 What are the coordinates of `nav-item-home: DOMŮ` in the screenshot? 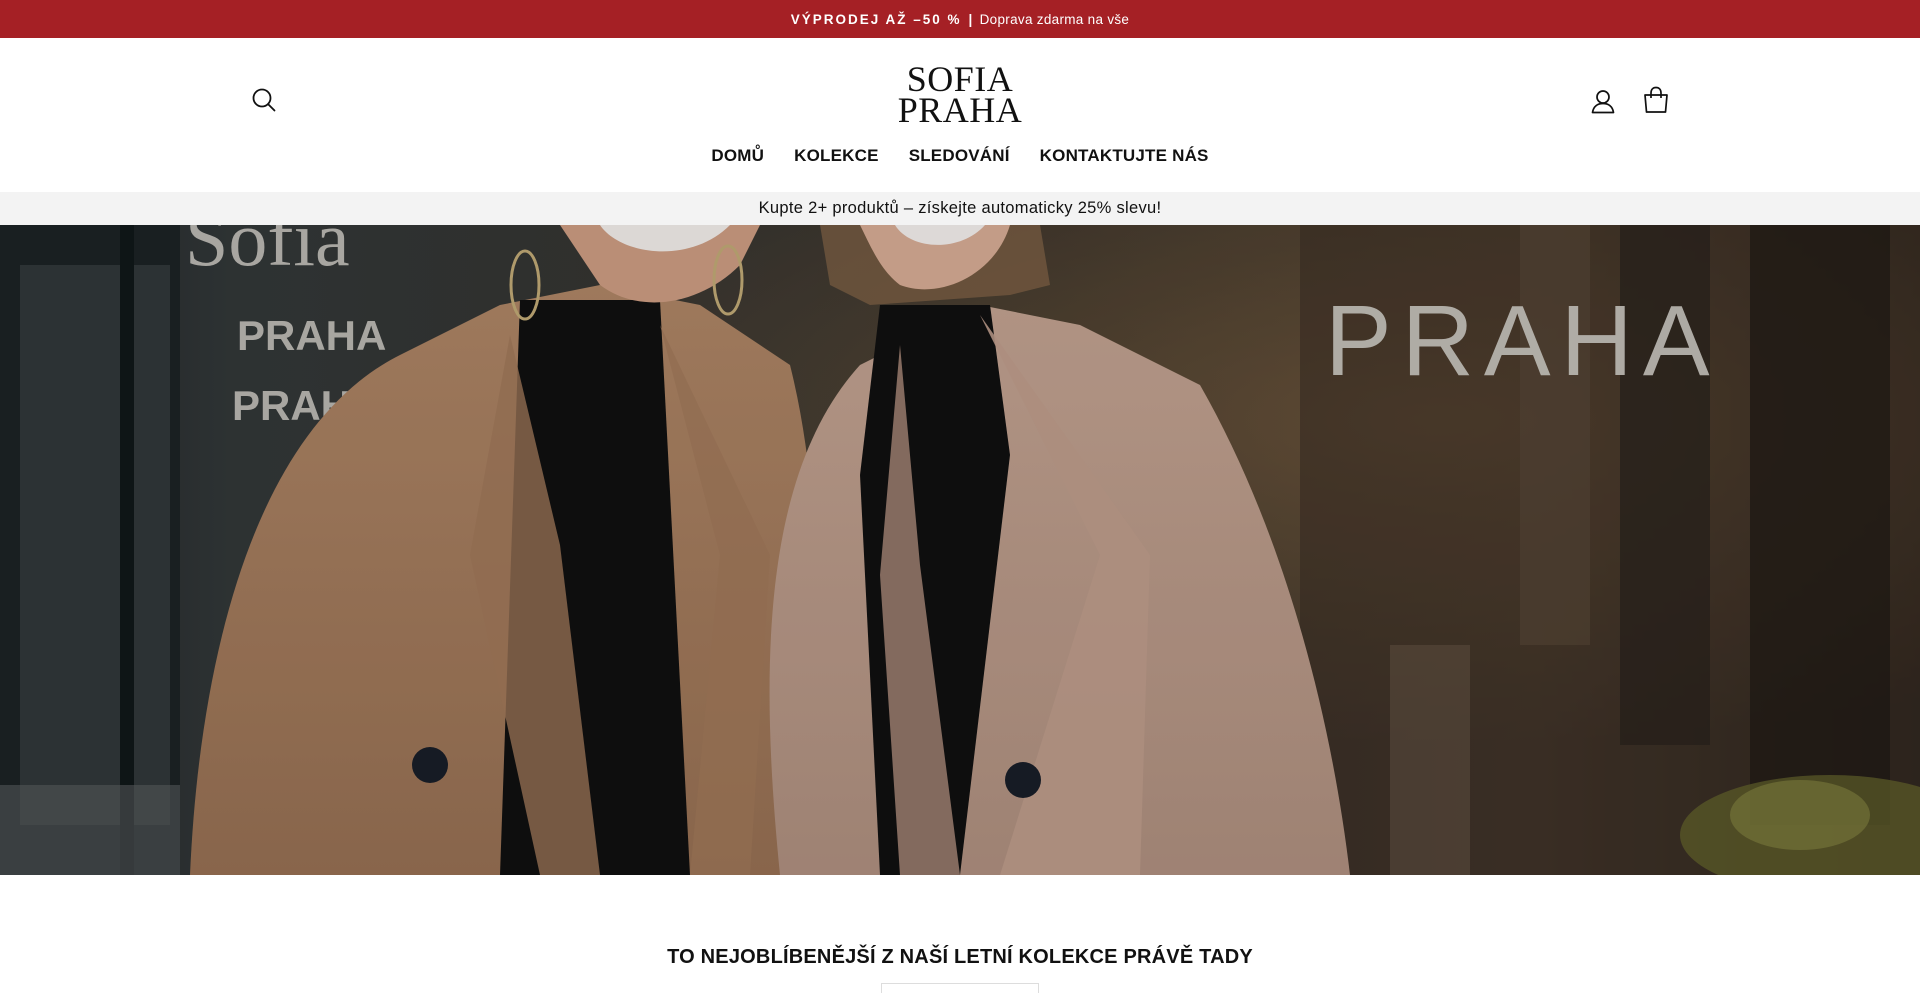 It's located at (737, 156).